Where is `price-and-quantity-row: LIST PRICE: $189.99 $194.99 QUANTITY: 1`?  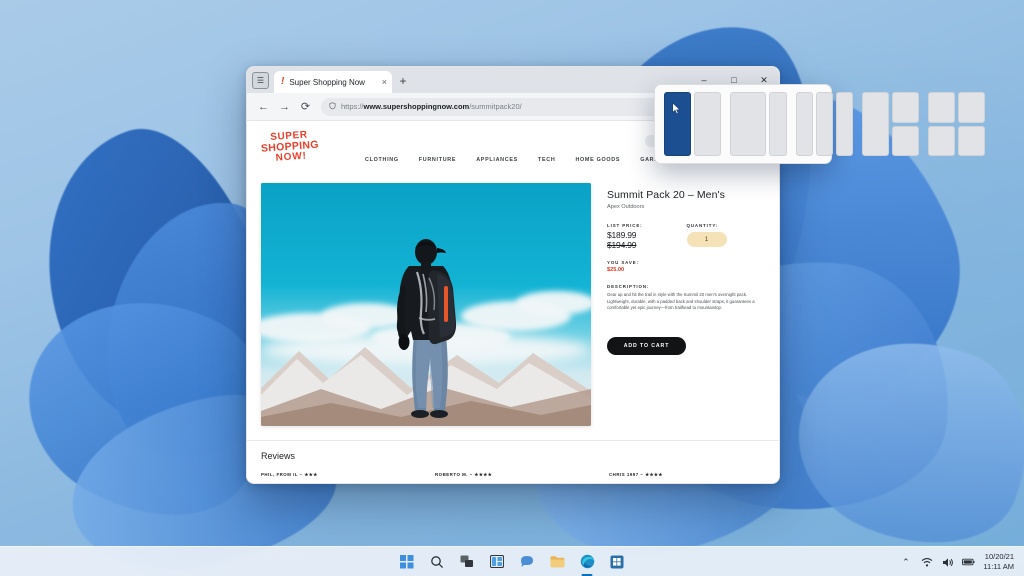
price-and-quantity-row: LIST PRICE: $189.99 $194.99 QUANTITY: 1 is located at coordinates (686, 236).